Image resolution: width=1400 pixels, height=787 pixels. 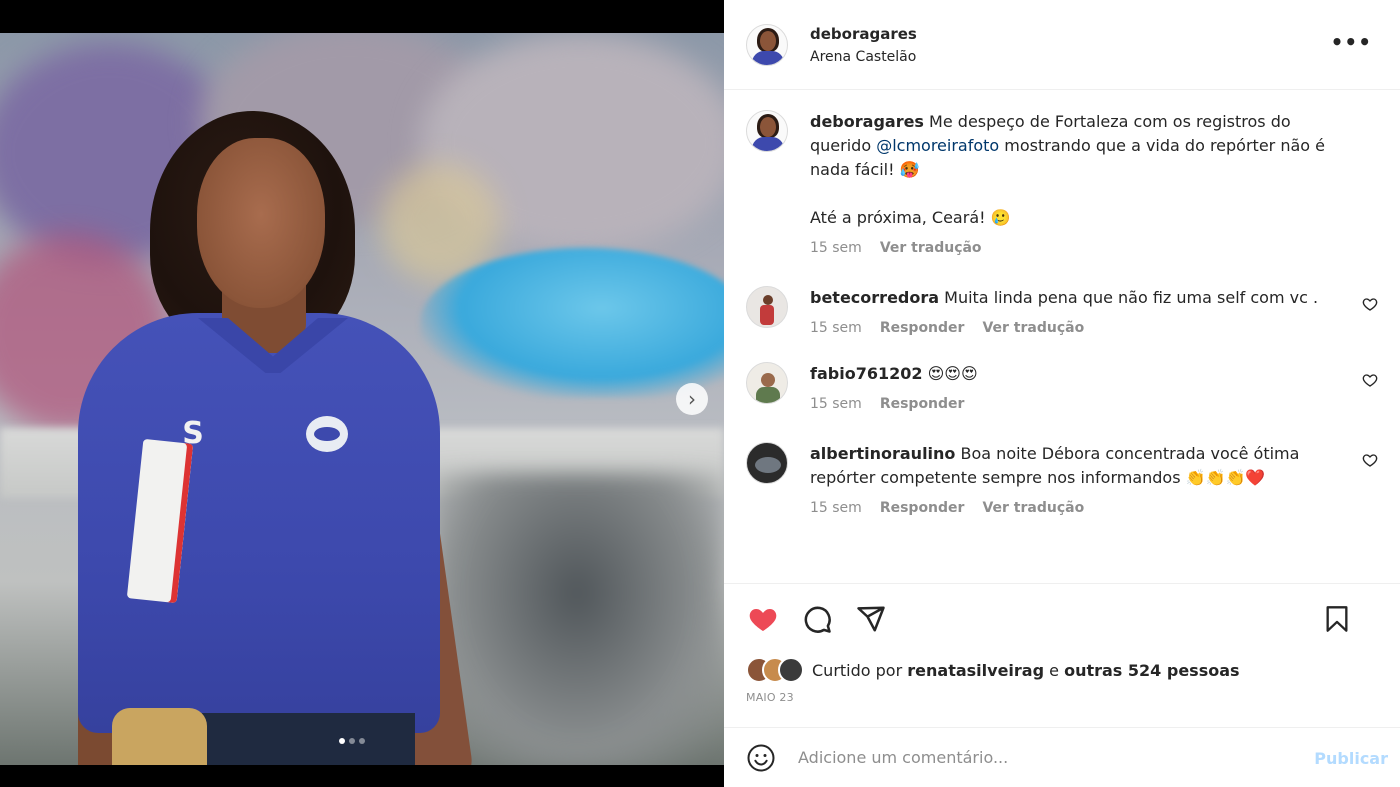 I want to click on caption-time: 15 sem, so click(x=836, y=248).